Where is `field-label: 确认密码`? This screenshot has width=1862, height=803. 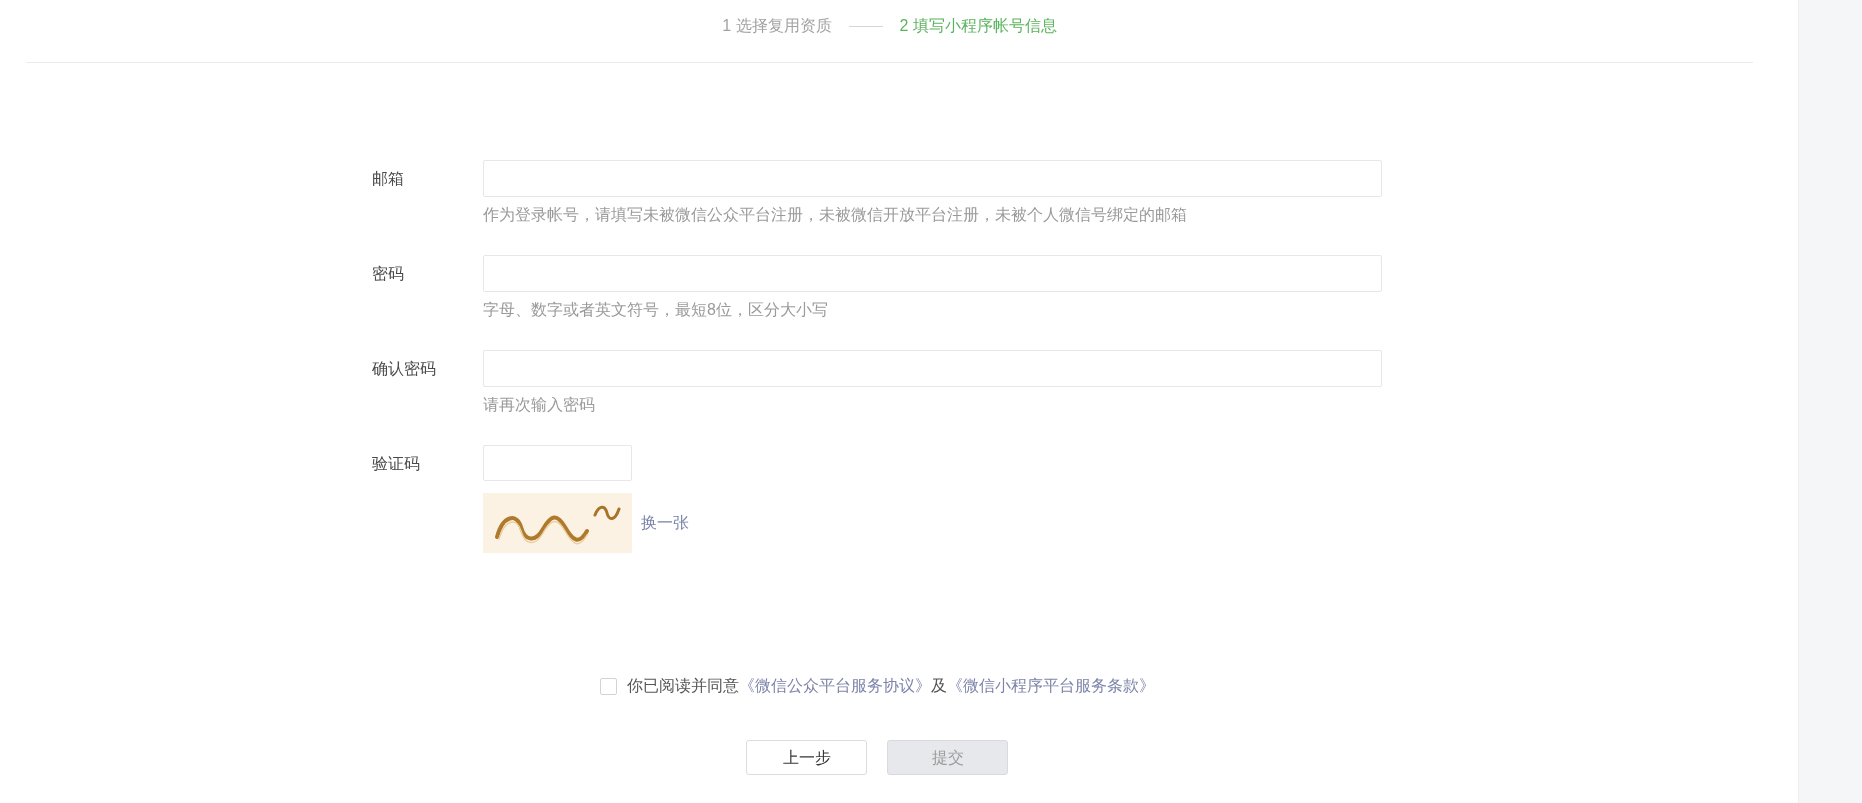
field-label: 确认密码 is located at coordinates (404, 369).